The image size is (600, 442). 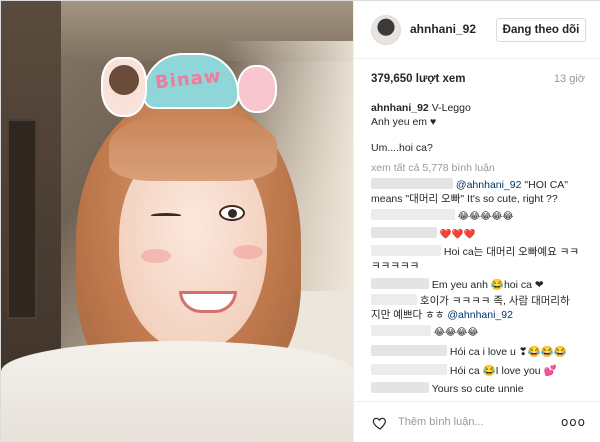 I want to click on comment-item: Hói ca i love u ❣😂😂😂, so click(x=469, y=352).